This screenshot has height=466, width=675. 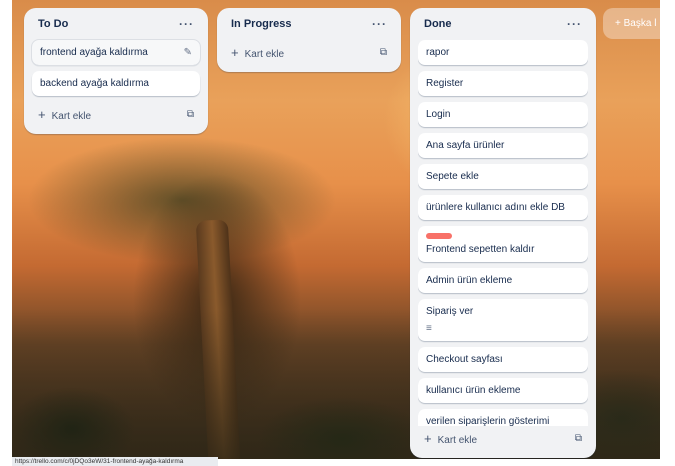 What do you see at coordinates (465, 145) in the screenshot?
I see `card-title: Ana sayfa ürünler` at bounding box center [465, 145].